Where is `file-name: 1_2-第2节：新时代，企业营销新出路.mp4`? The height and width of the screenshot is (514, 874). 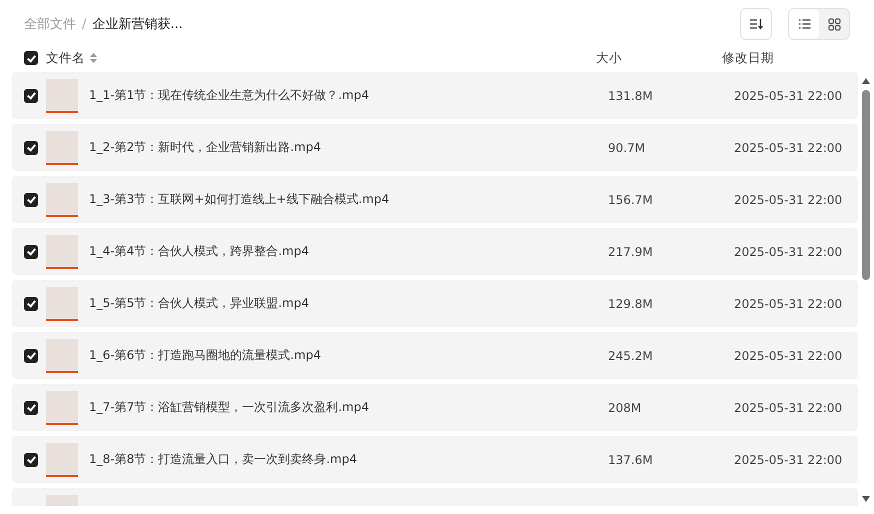 file-name: 1_2-第2节：新时代，企业营销新出路.mp4 is located at coordinates (205, 147).